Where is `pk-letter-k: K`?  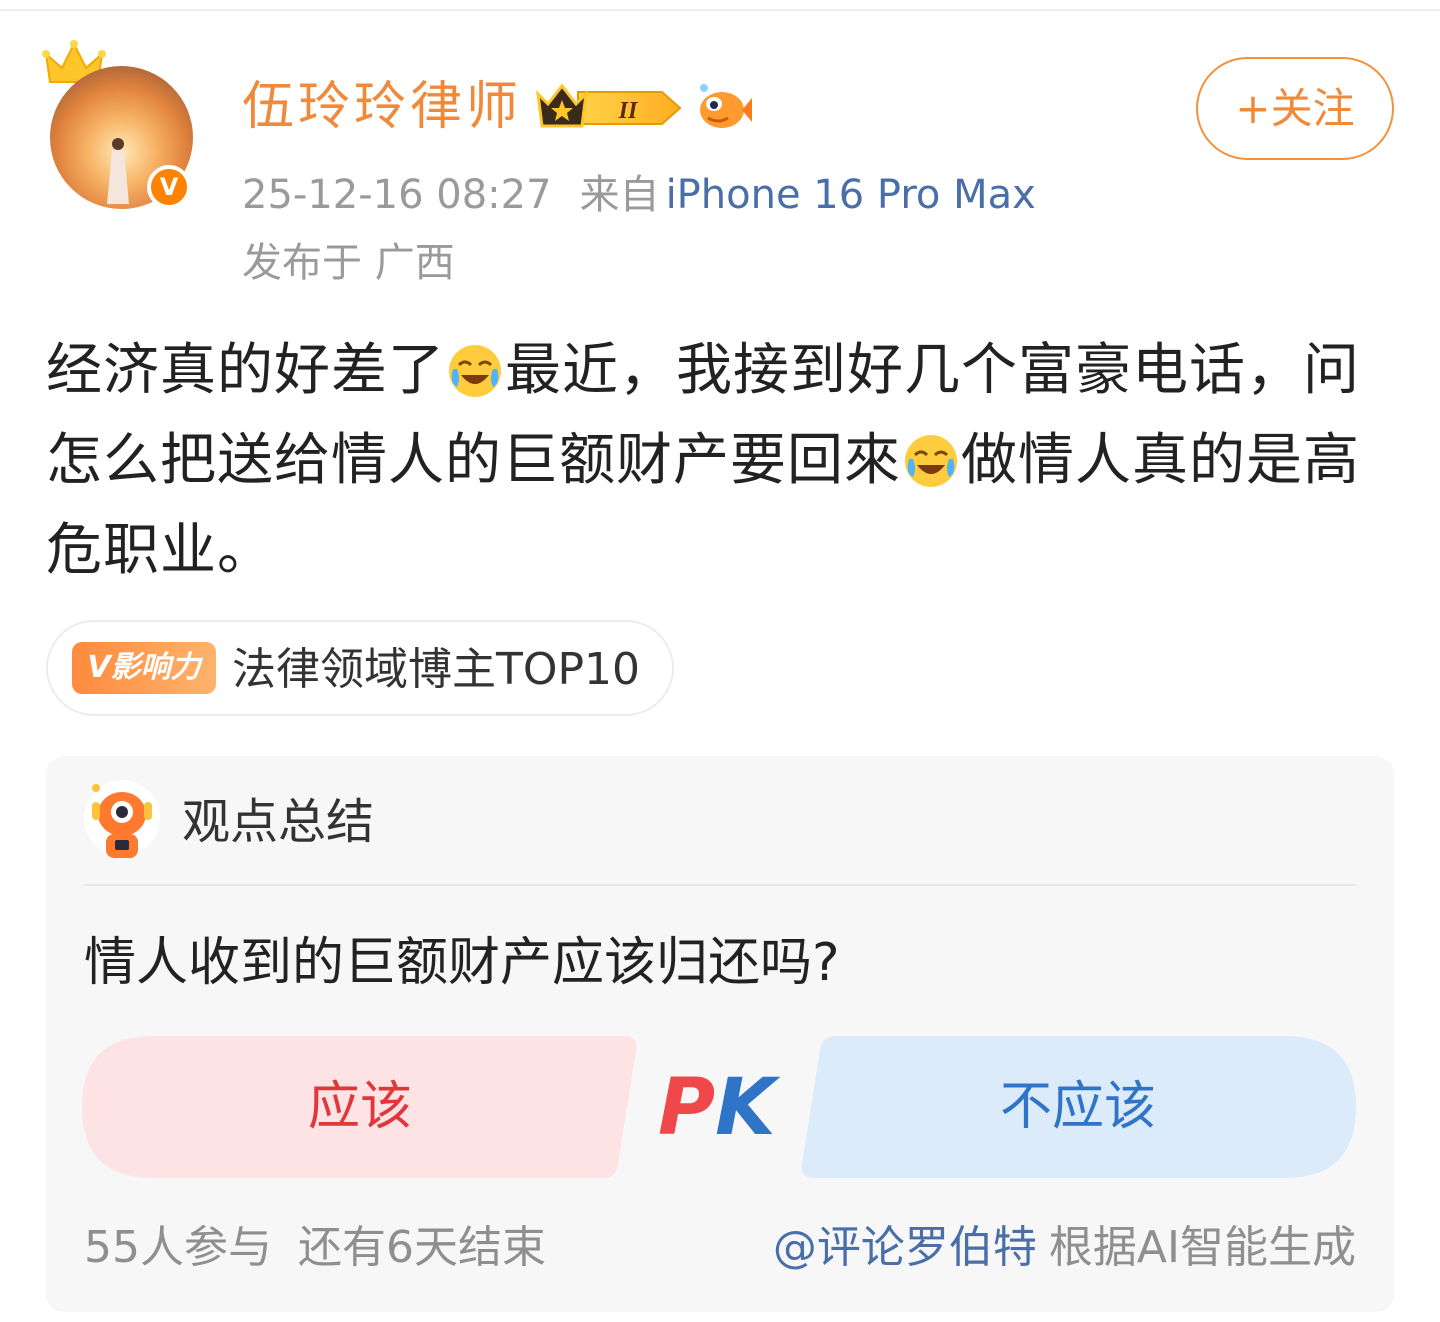
pk-letter-k: K is located at coordinates (745, 1108).